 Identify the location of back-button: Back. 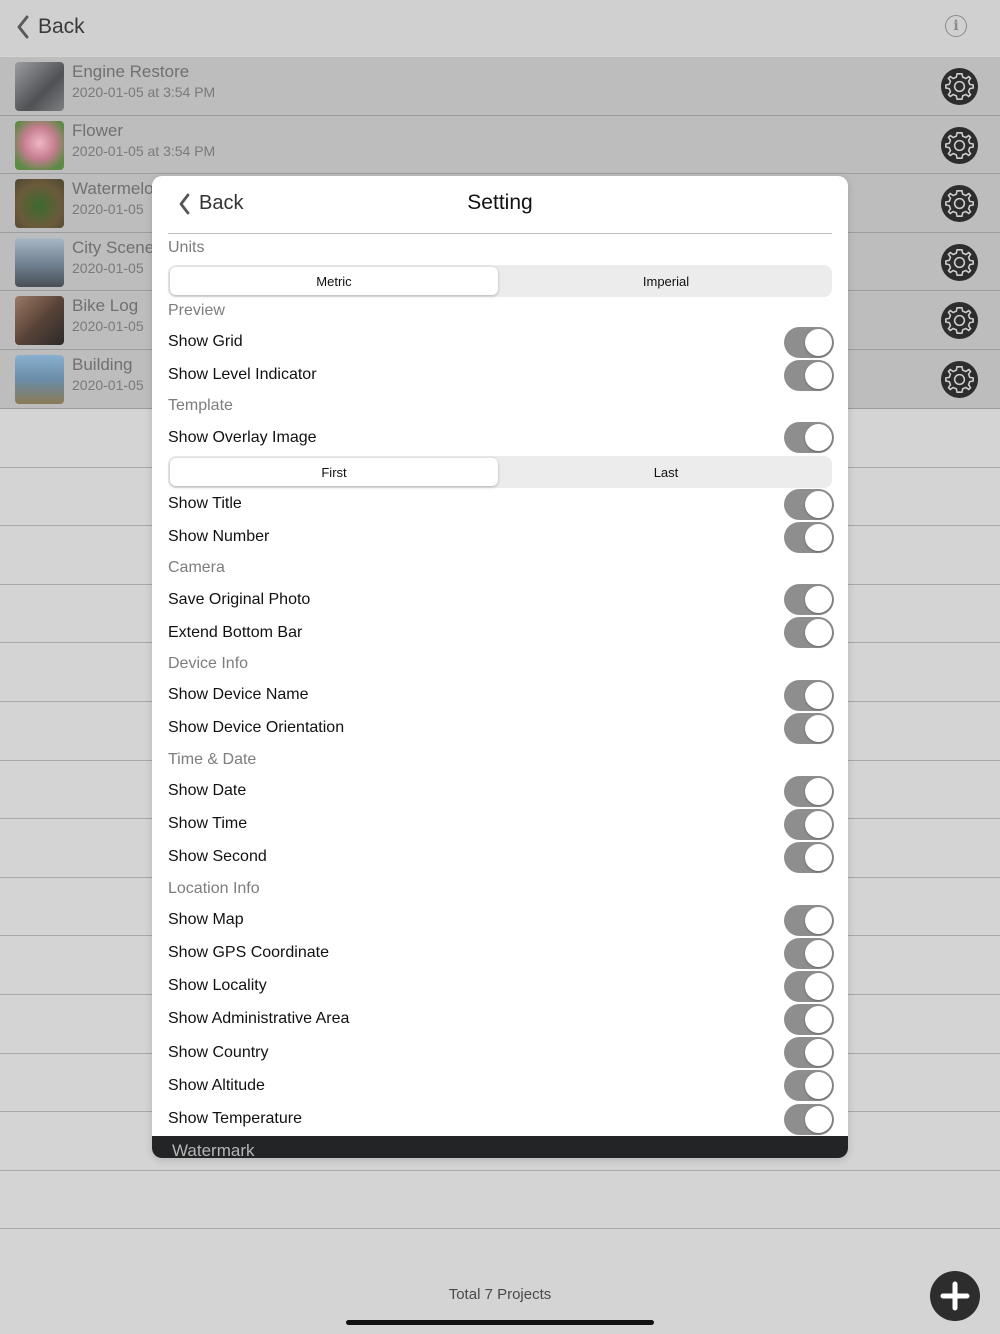
(50, 27).